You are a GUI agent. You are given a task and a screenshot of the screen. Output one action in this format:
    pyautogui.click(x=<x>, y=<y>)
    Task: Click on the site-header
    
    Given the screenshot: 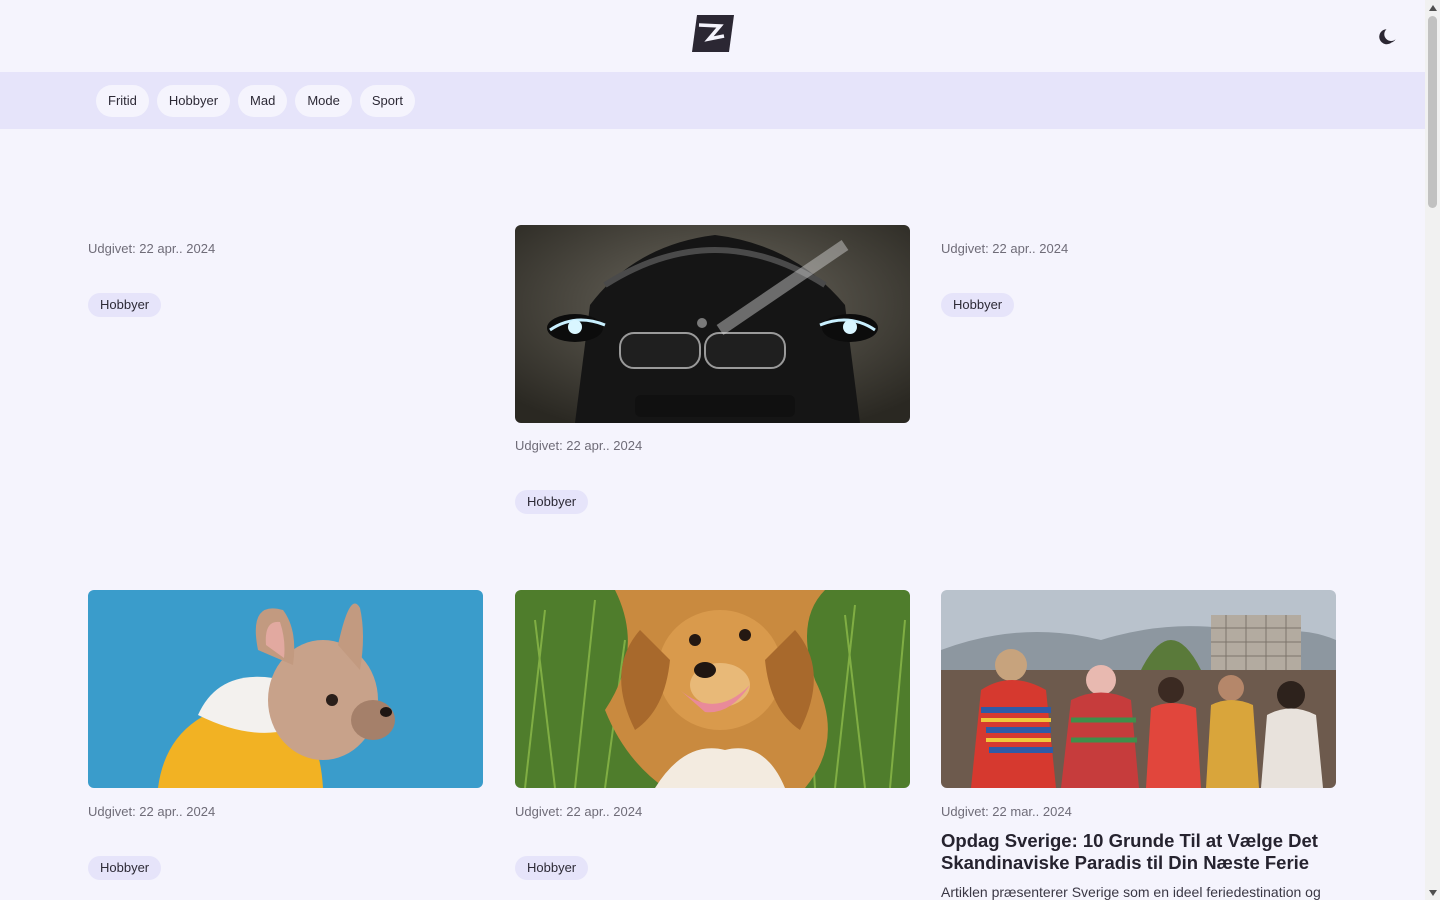 What is the action you would take?
    pyautogui.click(x=712, y=36)
    